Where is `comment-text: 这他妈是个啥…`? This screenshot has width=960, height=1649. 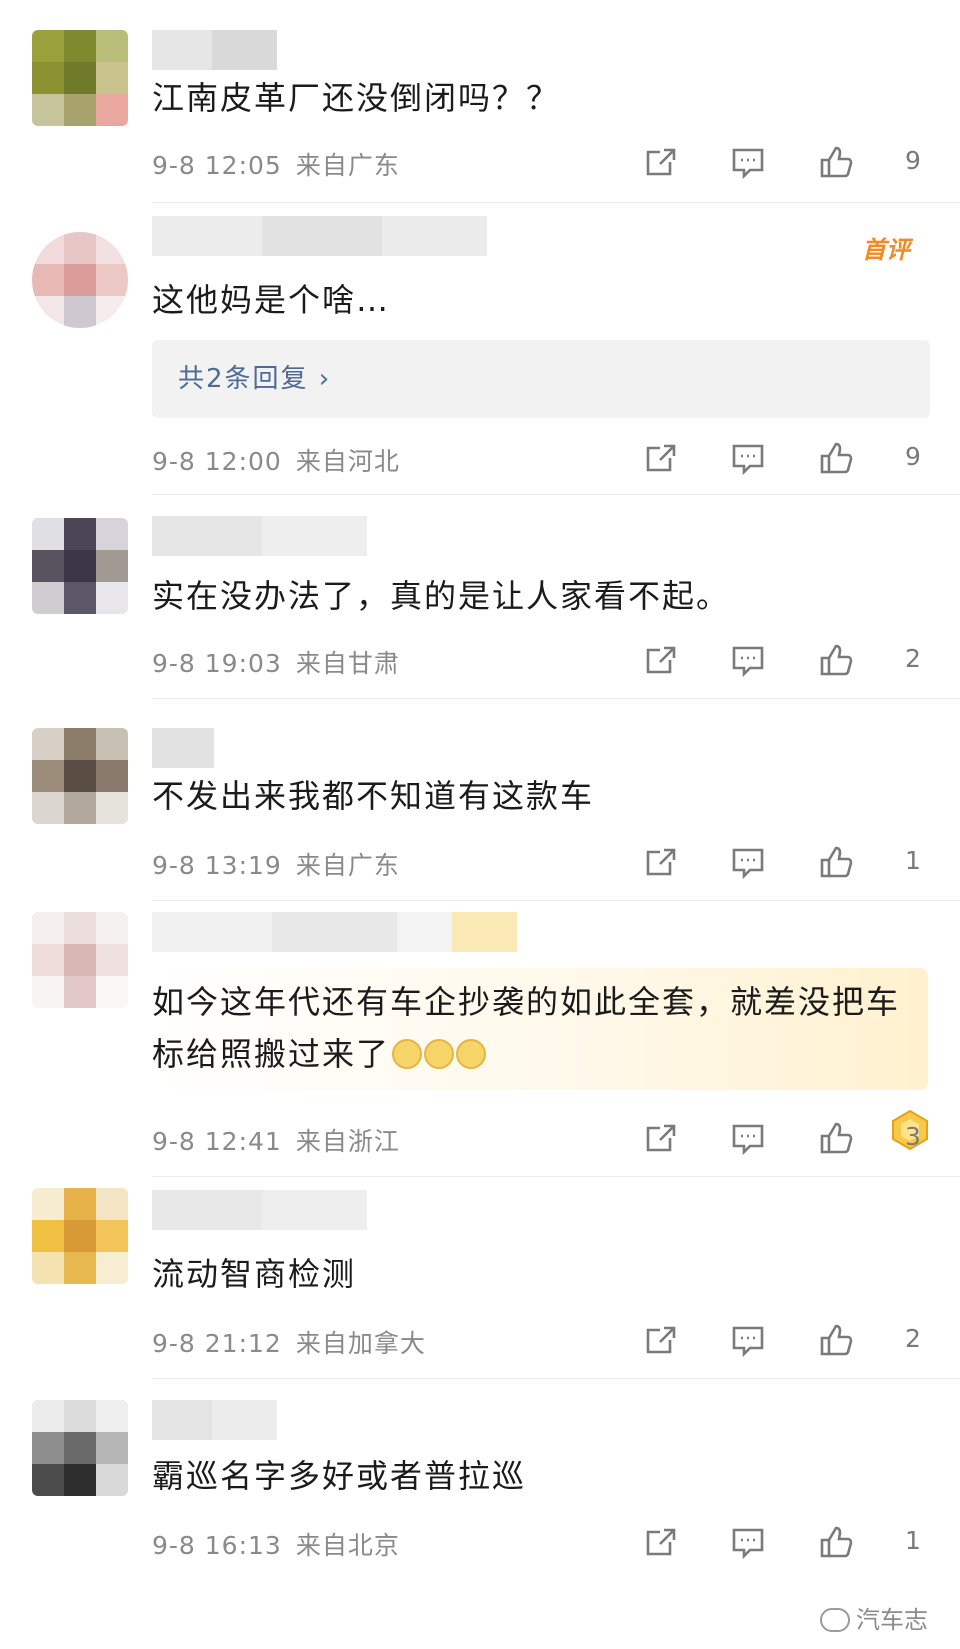
comment-text: 这他妈是个啥… is located at coordinates (271, 300).